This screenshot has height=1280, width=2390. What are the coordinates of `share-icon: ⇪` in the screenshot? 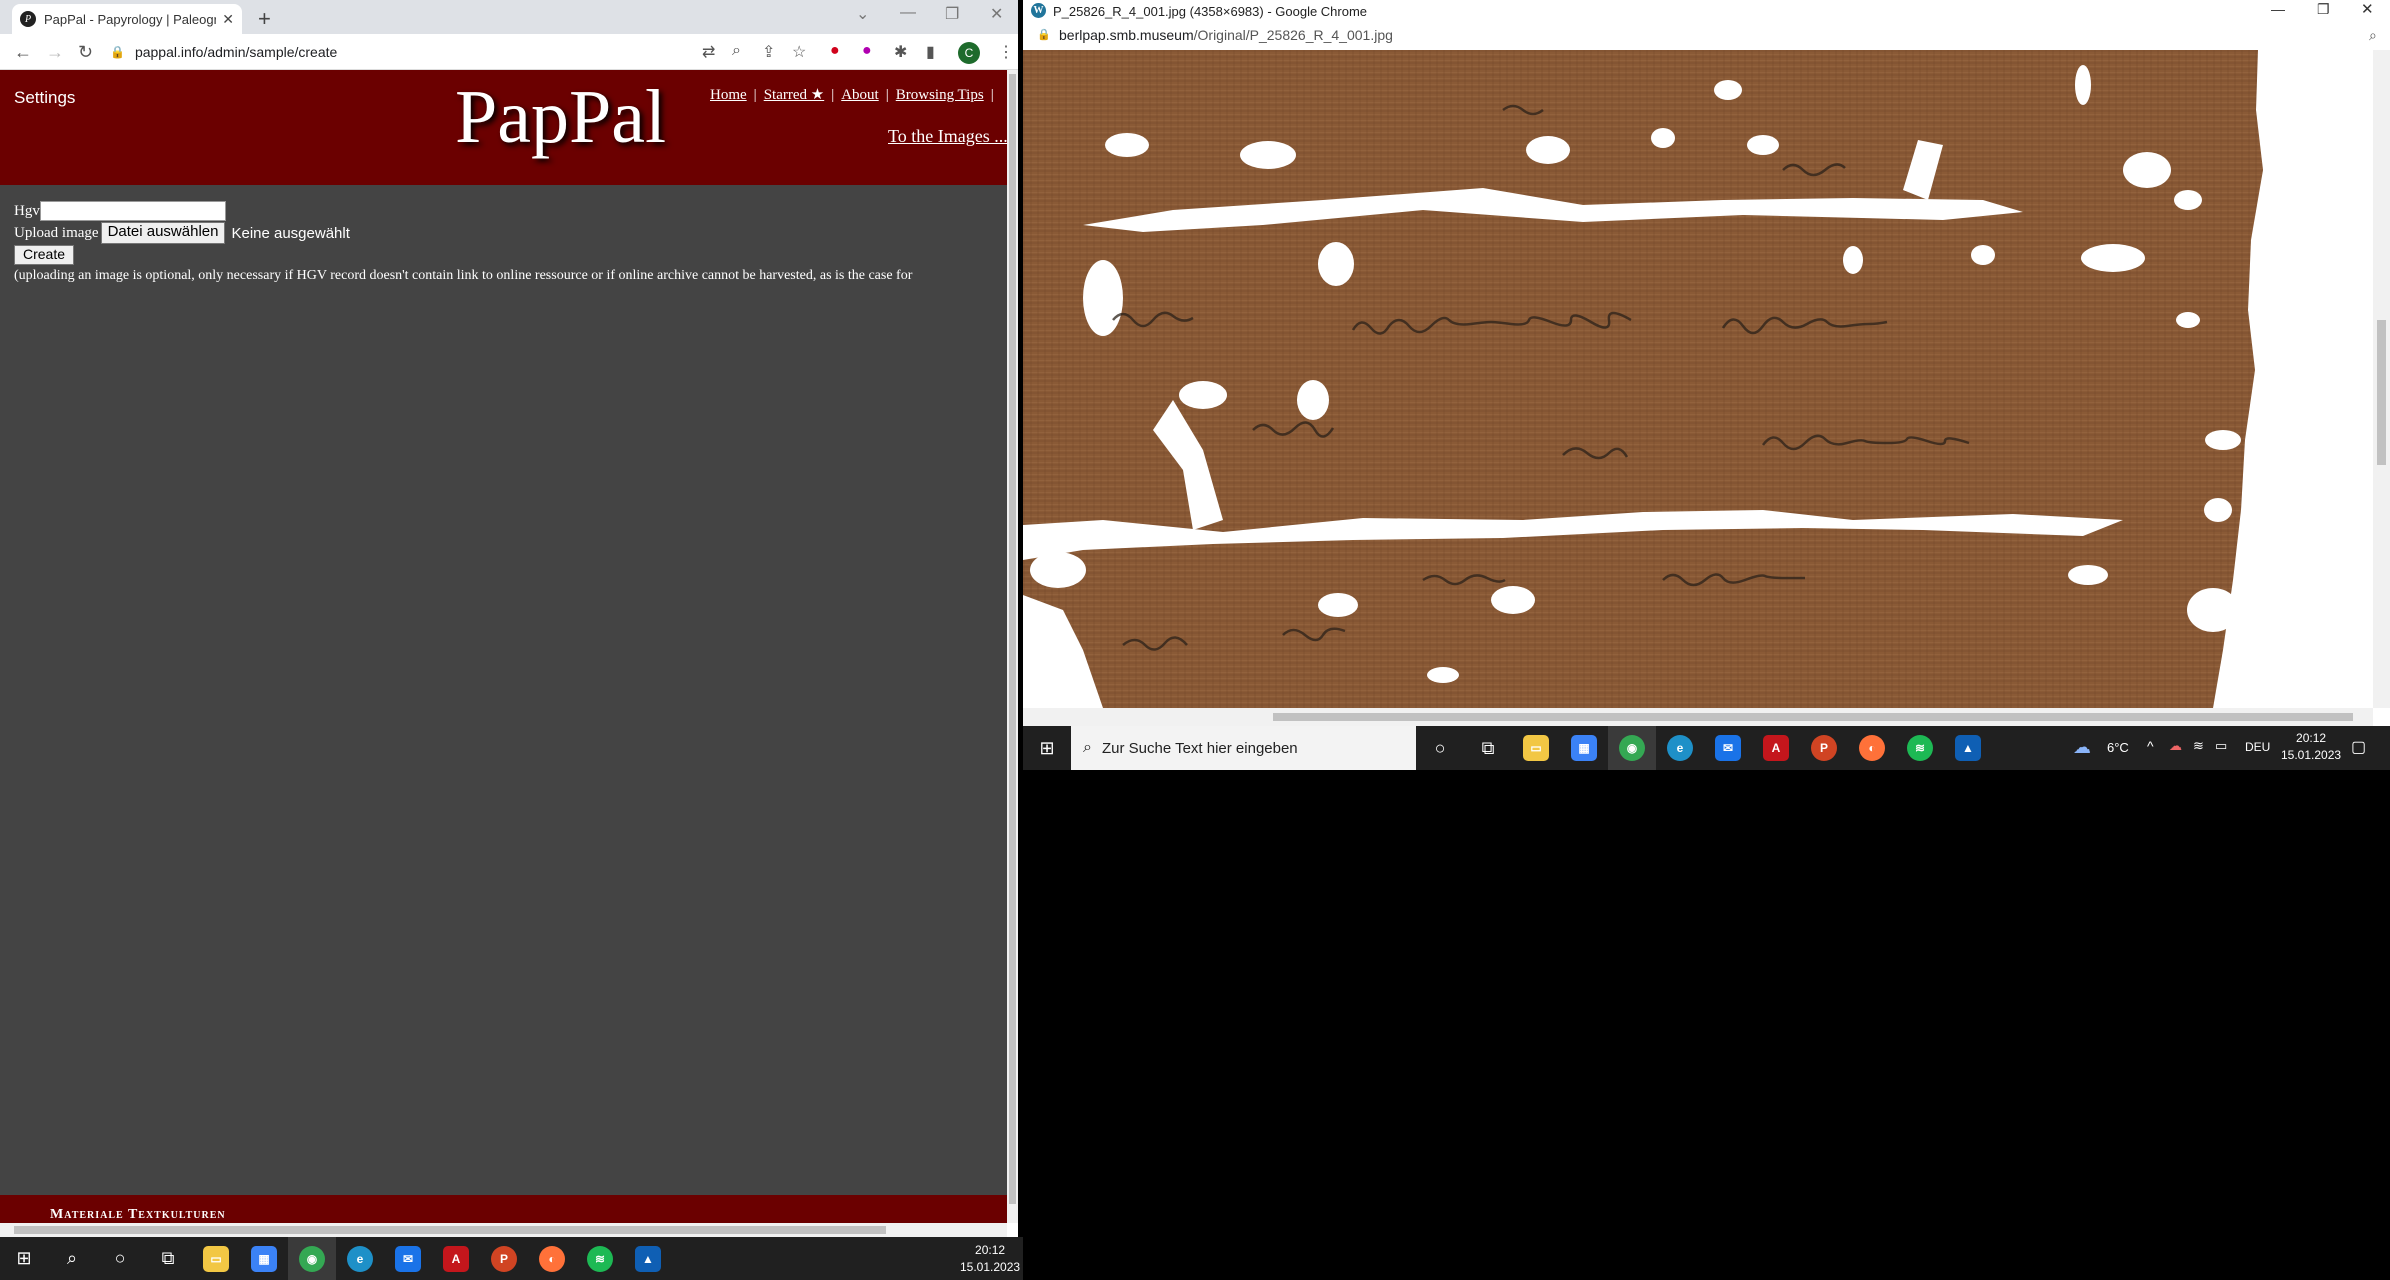 It's located at (768, 52).